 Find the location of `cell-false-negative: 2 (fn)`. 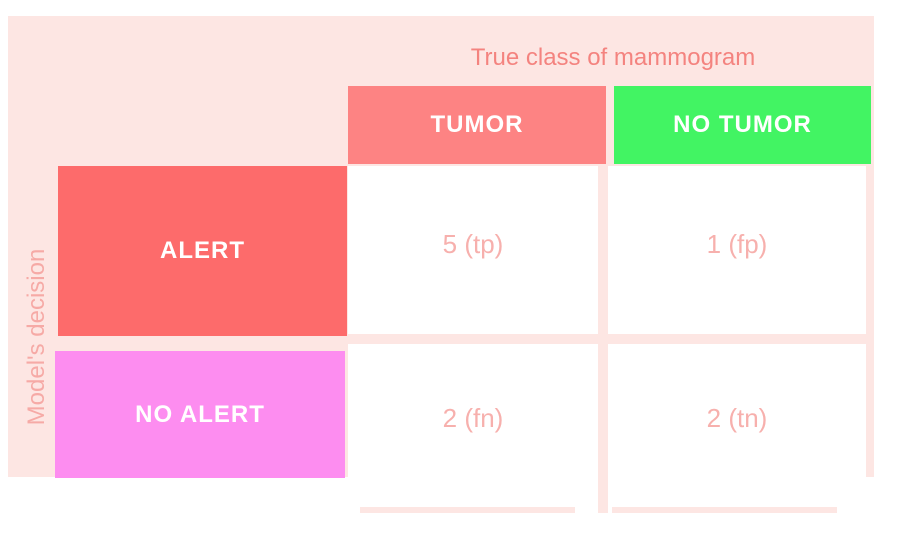

cell-false-negative: 2 (fn) is located at coordinates (473, 424).